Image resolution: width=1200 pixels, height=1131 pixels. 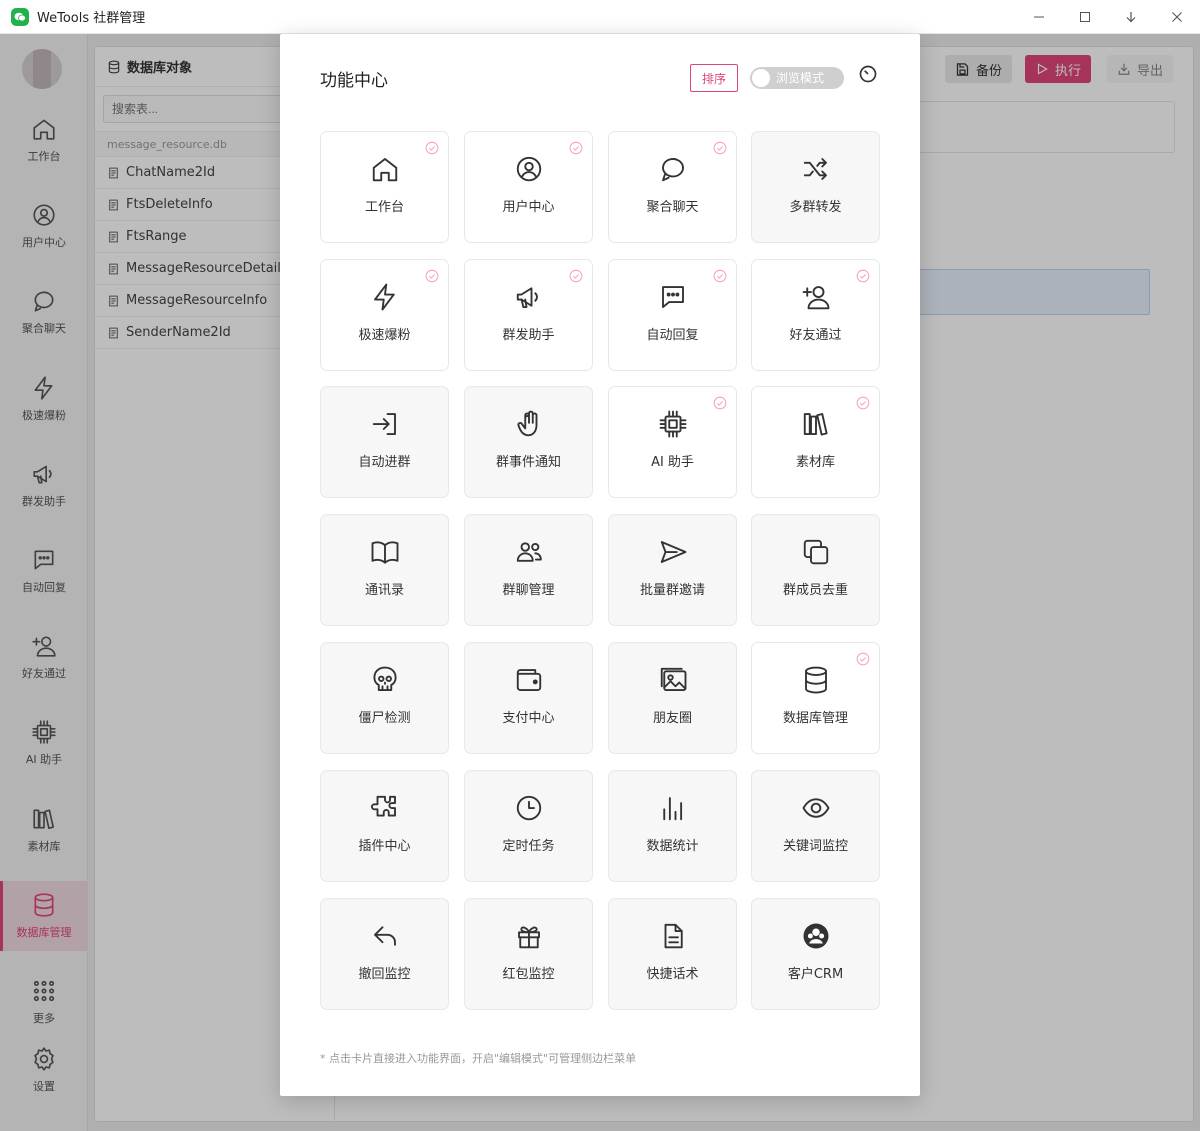 What do you see at coordinates (529, 808) in the screenshot?
I see `clock-icon` at bounding box center [529, 808].